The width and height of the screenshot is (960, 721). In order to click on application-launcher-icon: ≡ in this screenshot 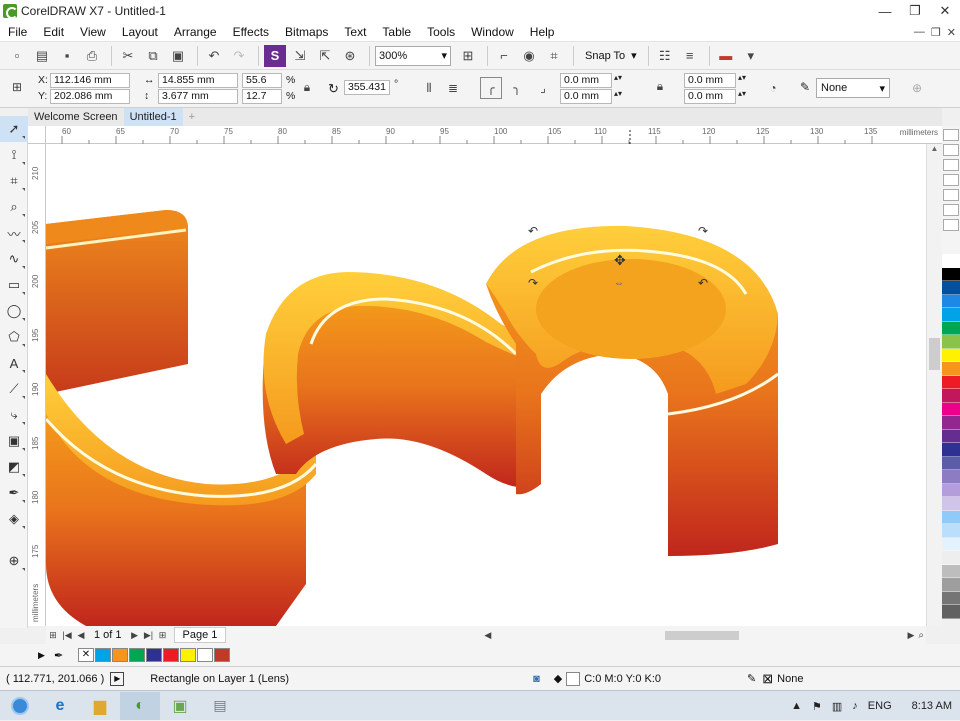, I will do `click(690, 56)`.